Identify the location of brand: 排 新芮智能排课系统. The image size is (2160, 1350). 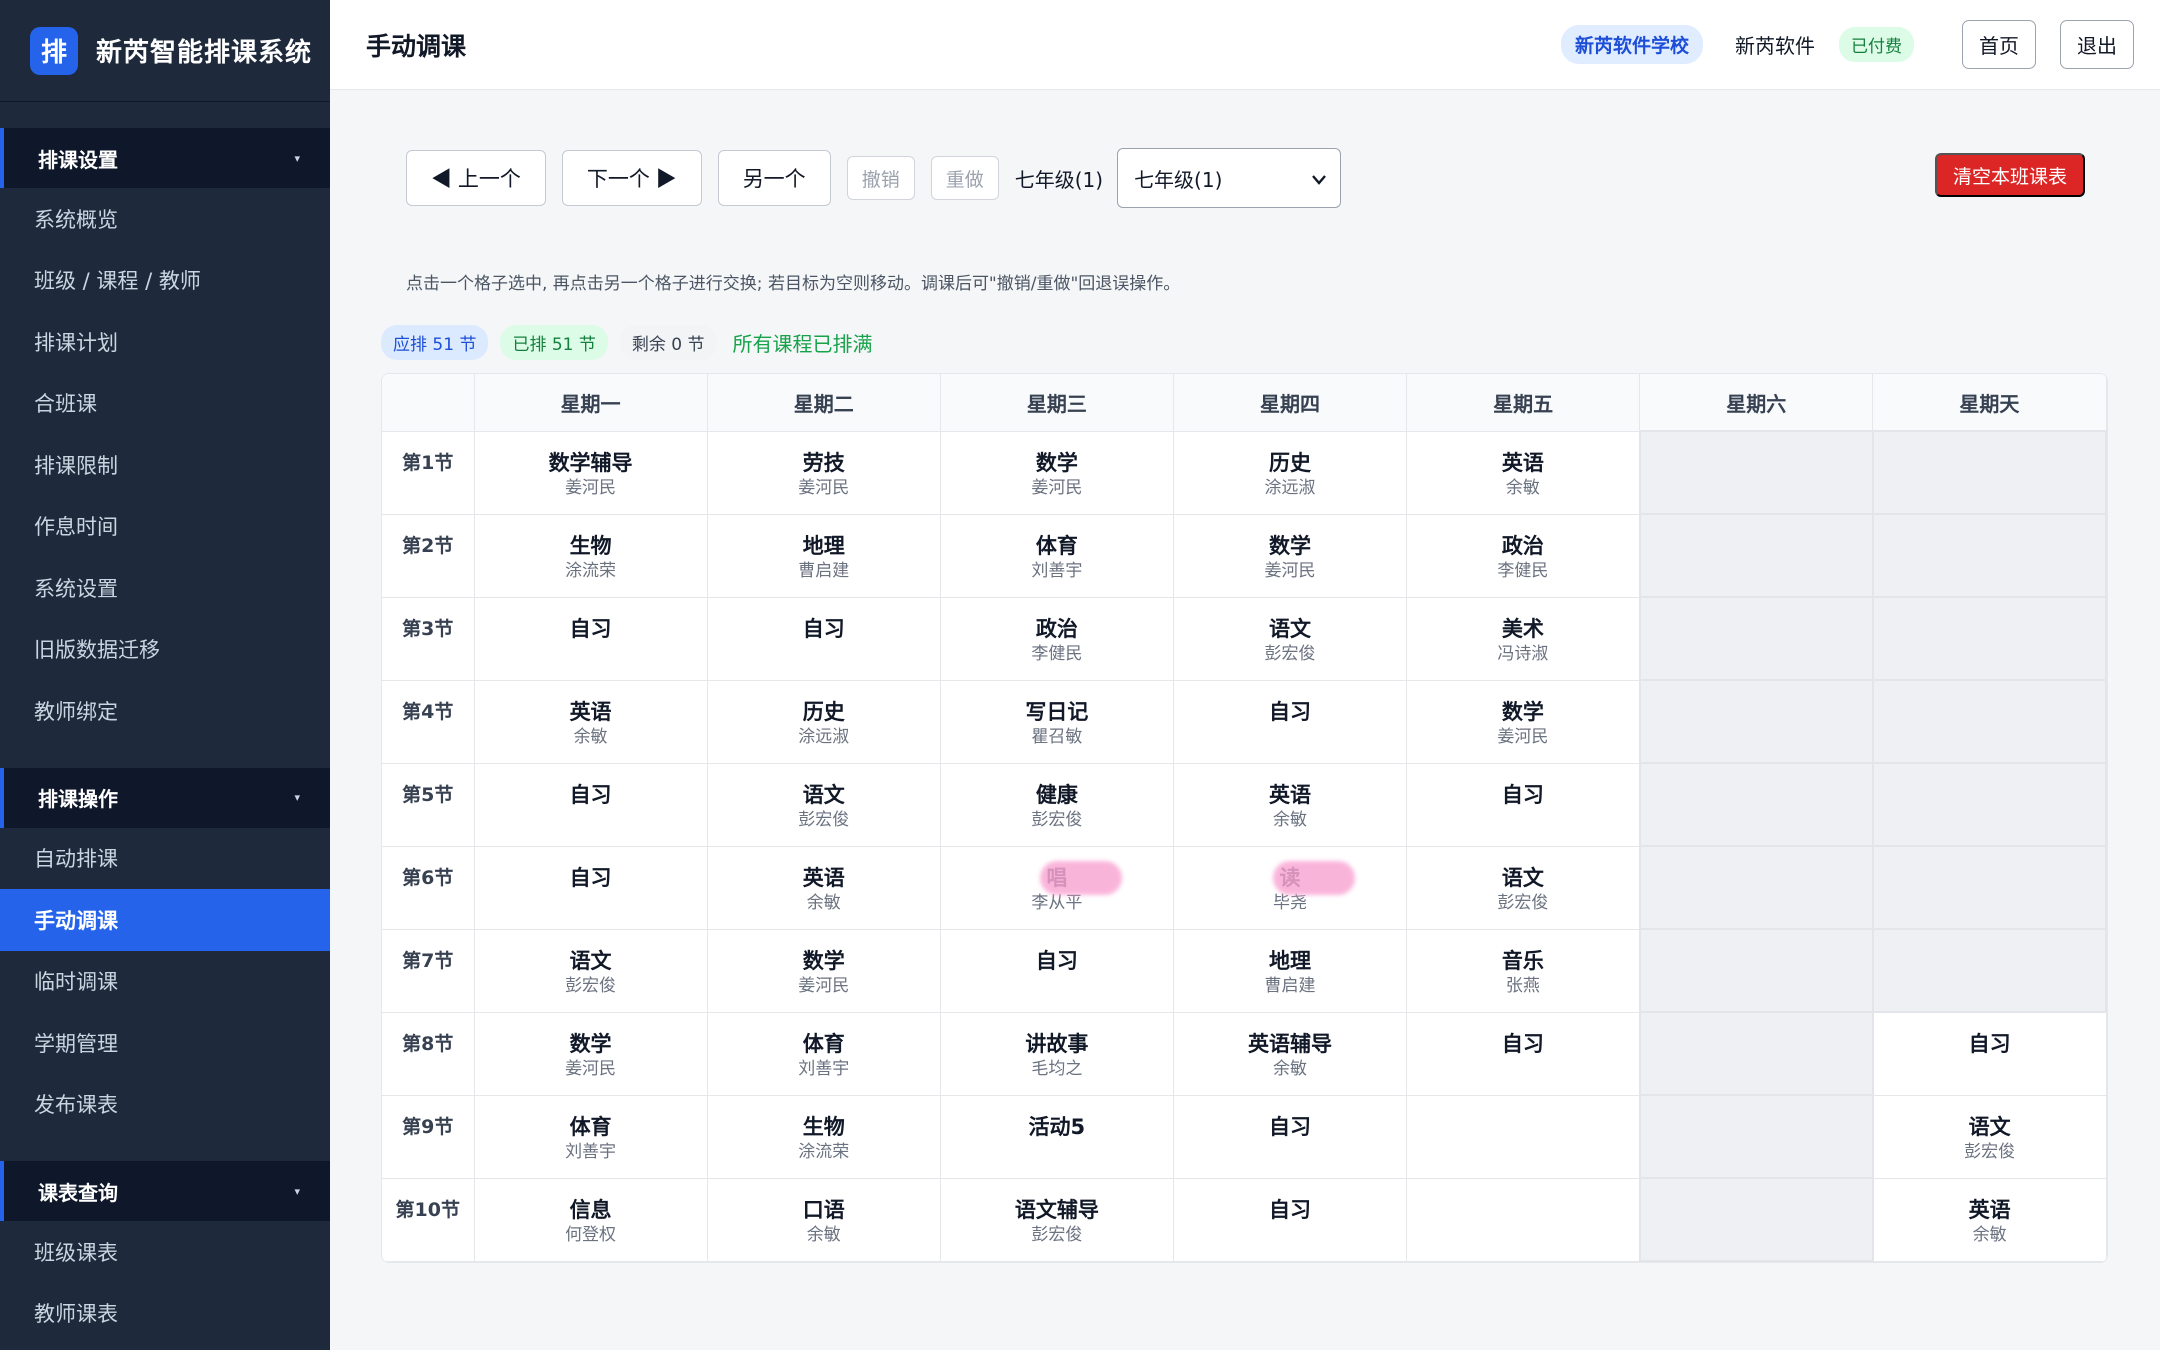
(165, 51).